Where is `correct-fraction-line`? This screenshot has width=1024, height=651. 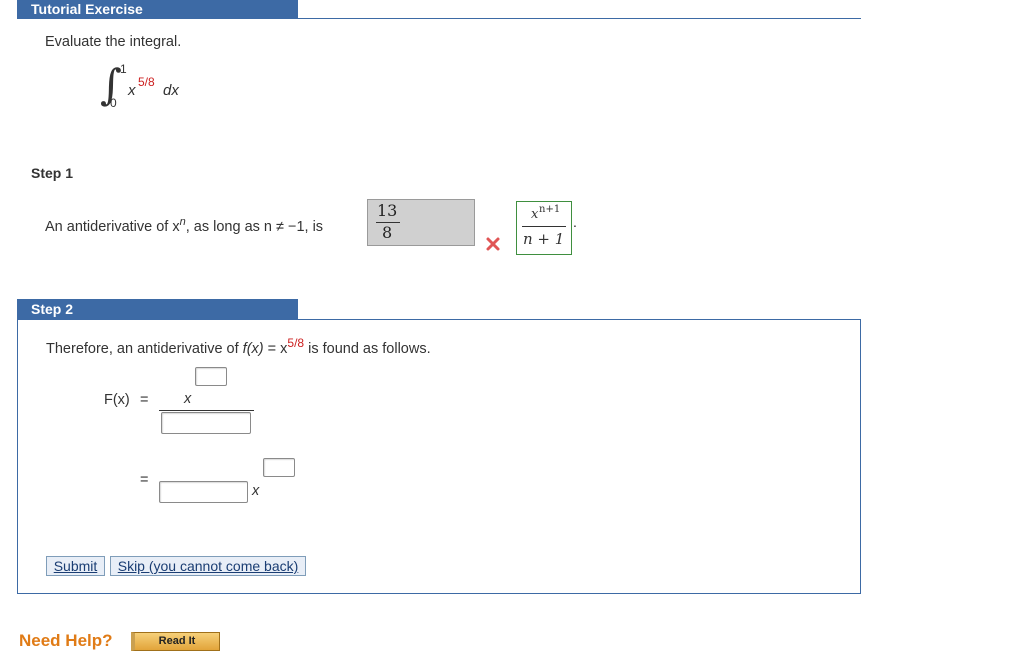 correct-fraction-line is located at coordinates (544, 226).